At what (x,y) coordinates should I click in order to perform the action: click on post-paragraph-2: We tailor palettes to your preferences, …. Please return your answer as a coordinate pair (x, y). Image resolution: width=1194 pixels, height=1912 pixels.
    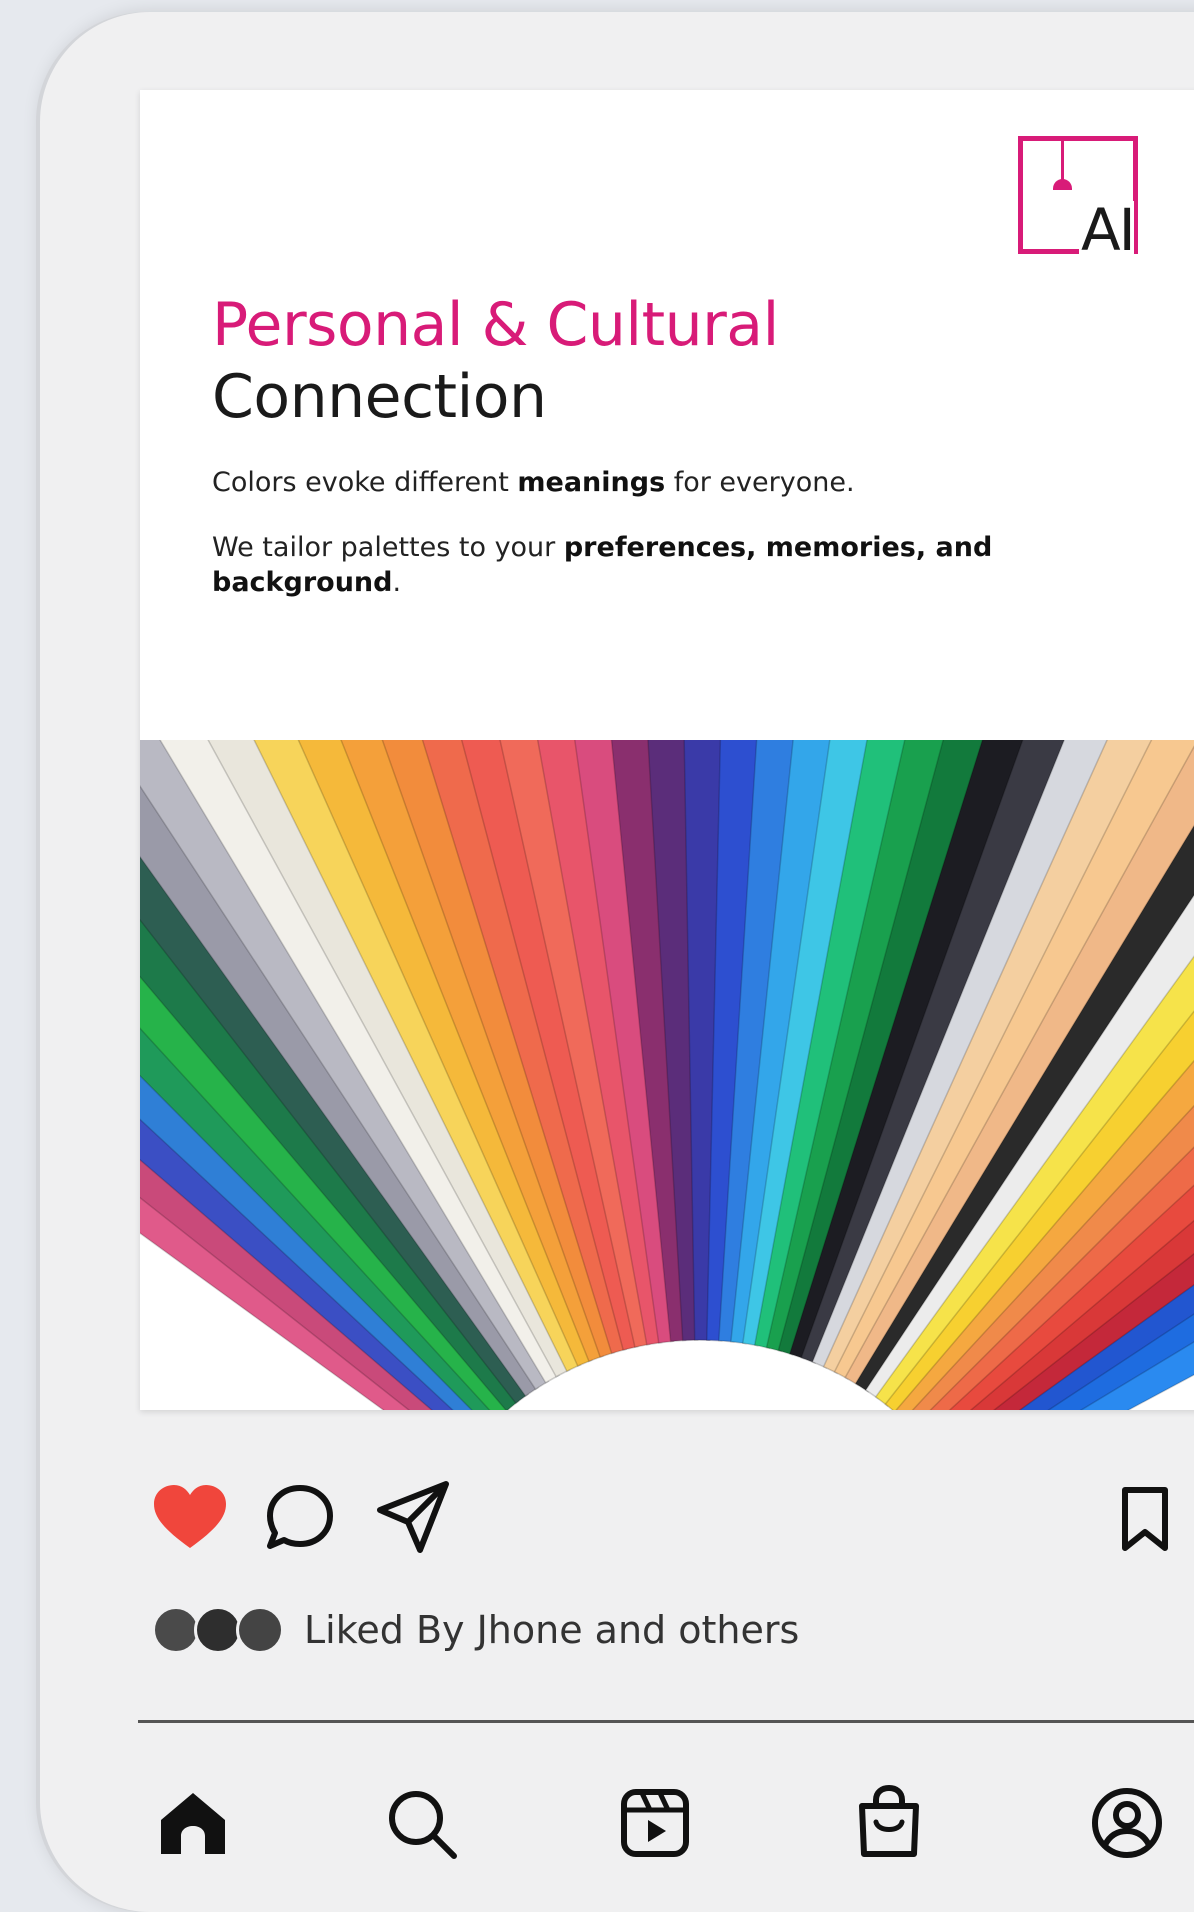
    Looking at the image, I should click on (602, 565).